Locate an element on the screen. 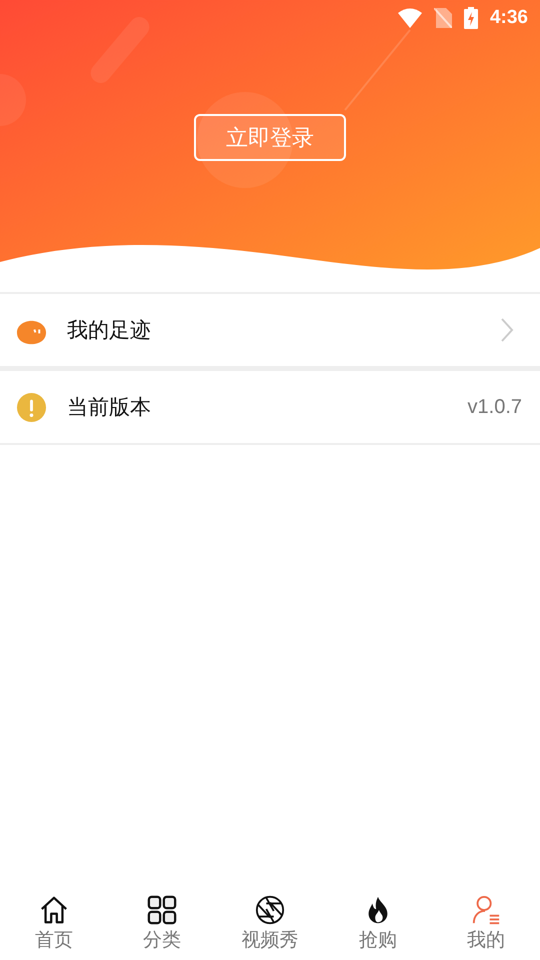 The width and height of the screenshot is (540, 960). home-icon is located at coordinates (54, 910).